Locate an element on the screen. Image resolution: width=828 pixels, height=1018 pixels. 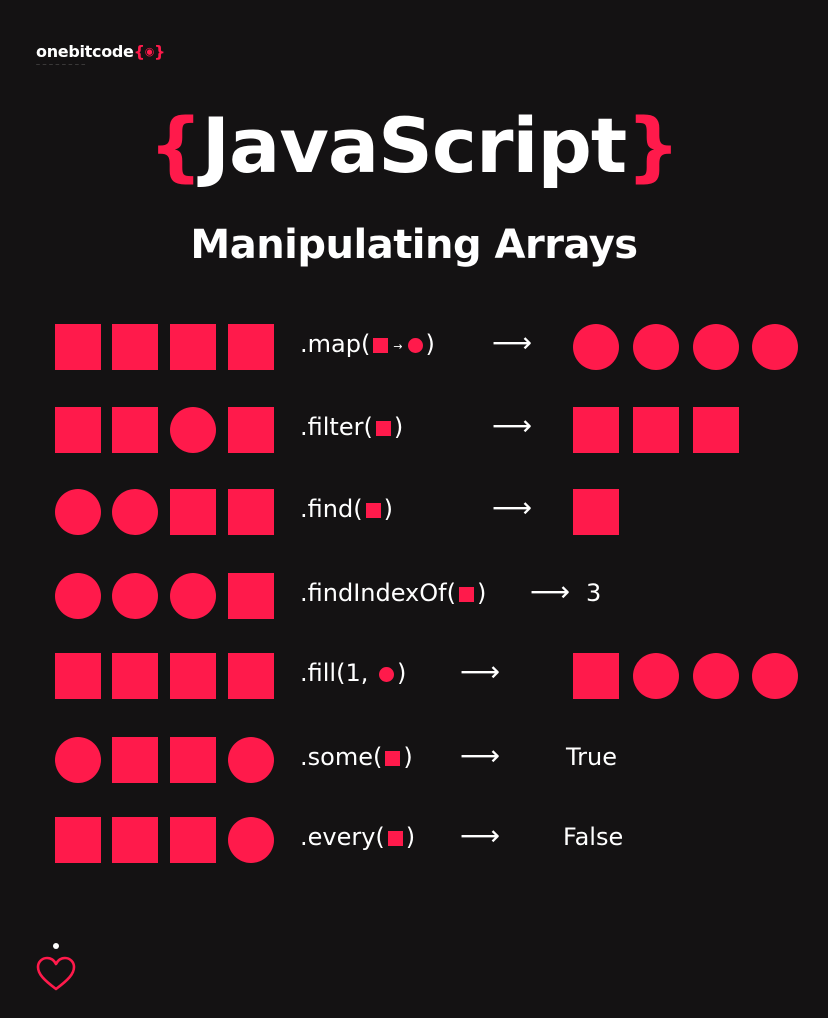
title-word: JavaScript is located at coordinates (414, 145).